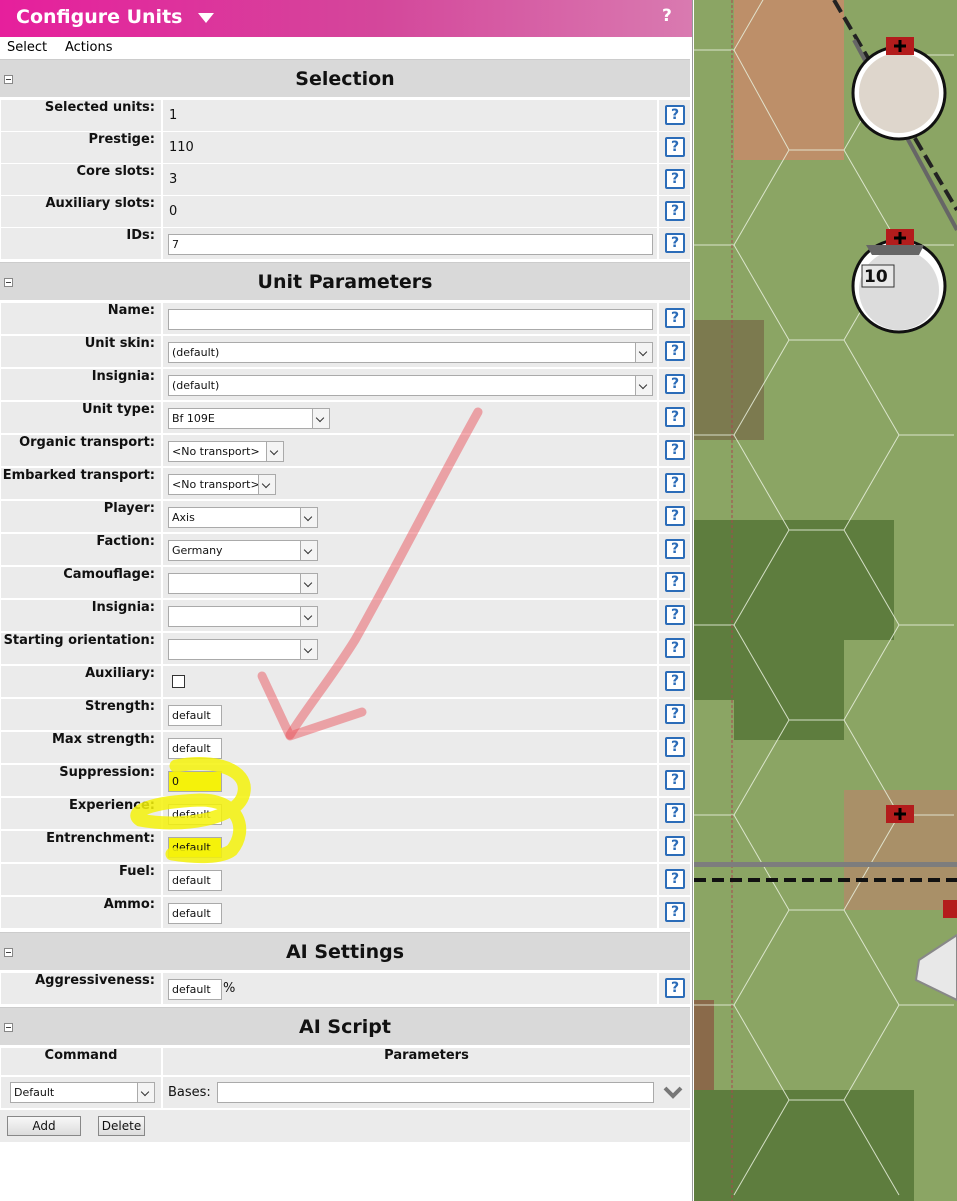 Image resolution: width=957 pixels, height=1201 pixels. Describe the element at coordinates (345, 281) in the screenshot. I see `section-unit-parameters-header: Unit Parameters` at that location.